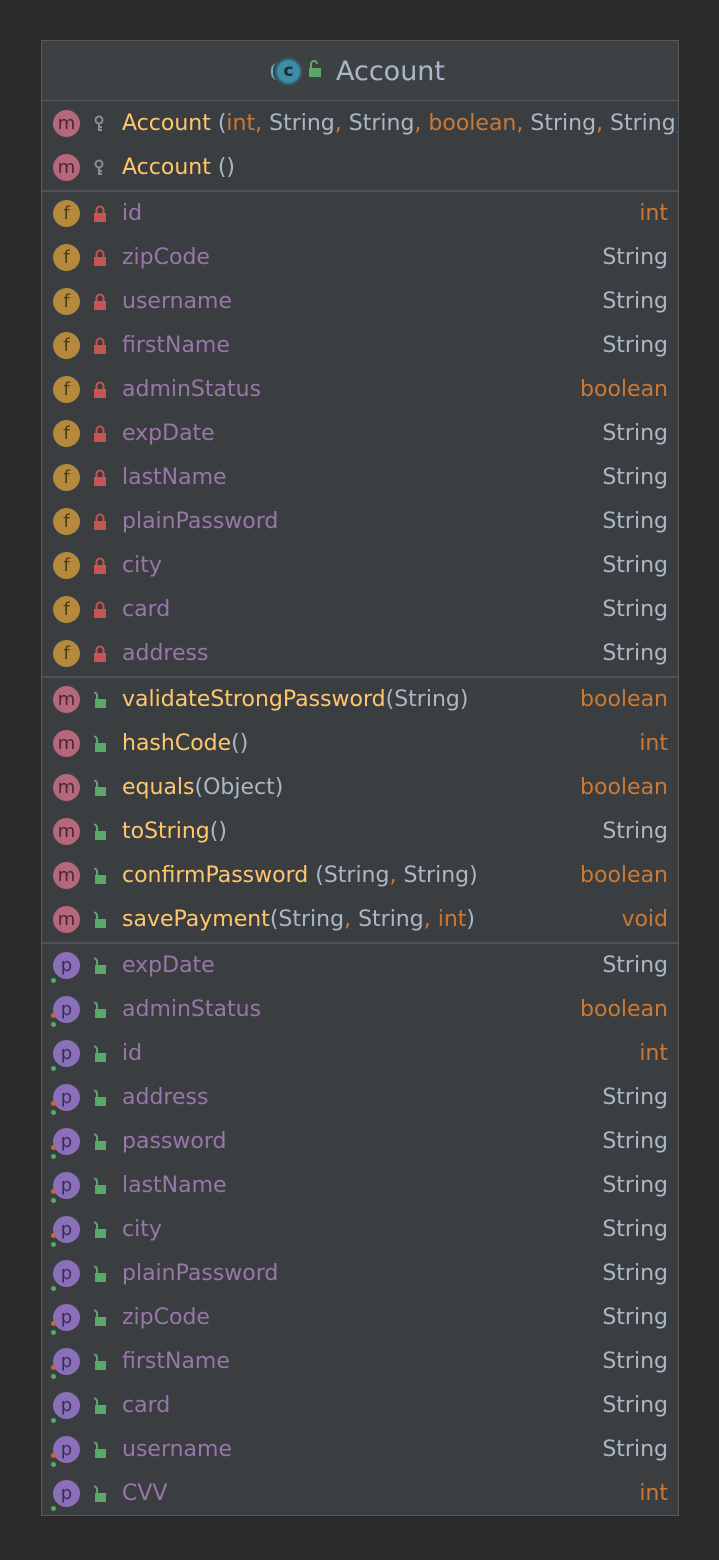 The height and width of the screenshot is (1560, 719). Describe the element at coordinates (360, 258) in the screenshot. I see `field-row: f zipCode String` at that location.